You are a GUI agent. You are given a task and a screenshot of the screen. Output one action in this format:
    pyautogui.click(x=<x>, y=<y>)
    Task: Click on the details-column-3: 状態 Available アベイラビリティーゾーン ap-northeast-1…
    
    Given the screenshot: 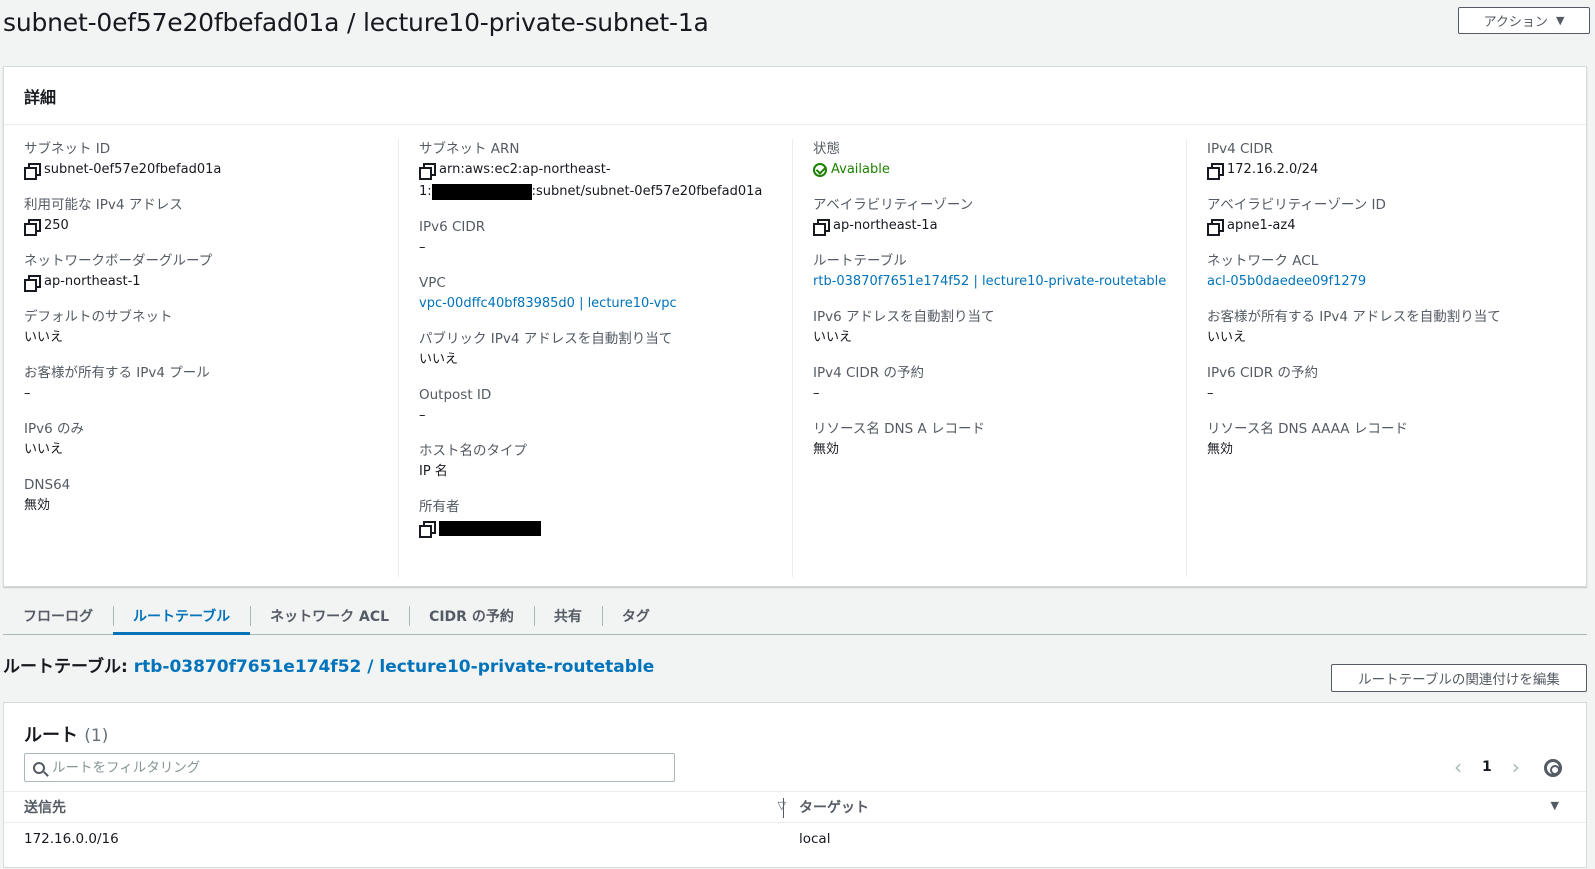 What is the action you would take?
    pyautogui.click(x=989, y=358)
    